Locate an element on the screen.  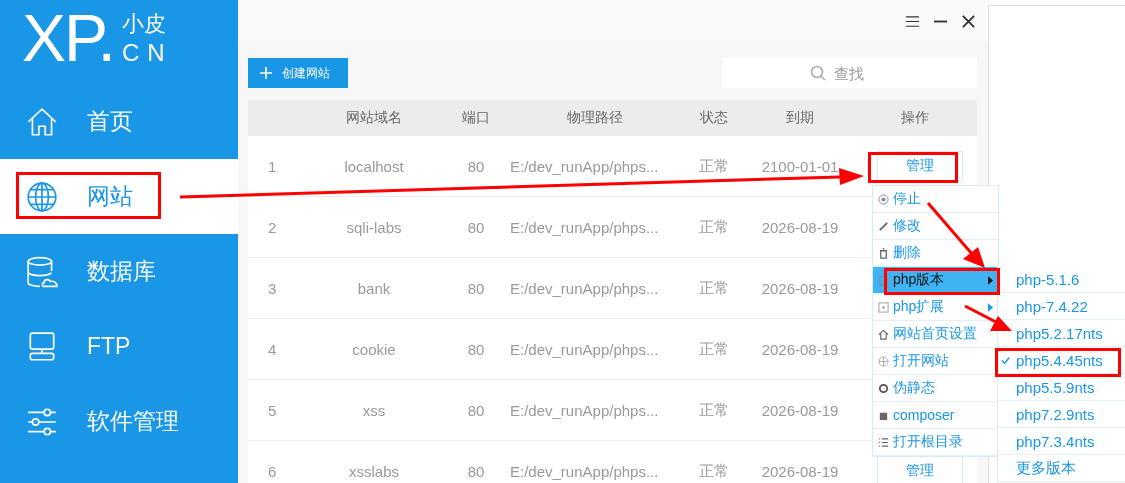
ring-icon is located at coordinates (883, 388).